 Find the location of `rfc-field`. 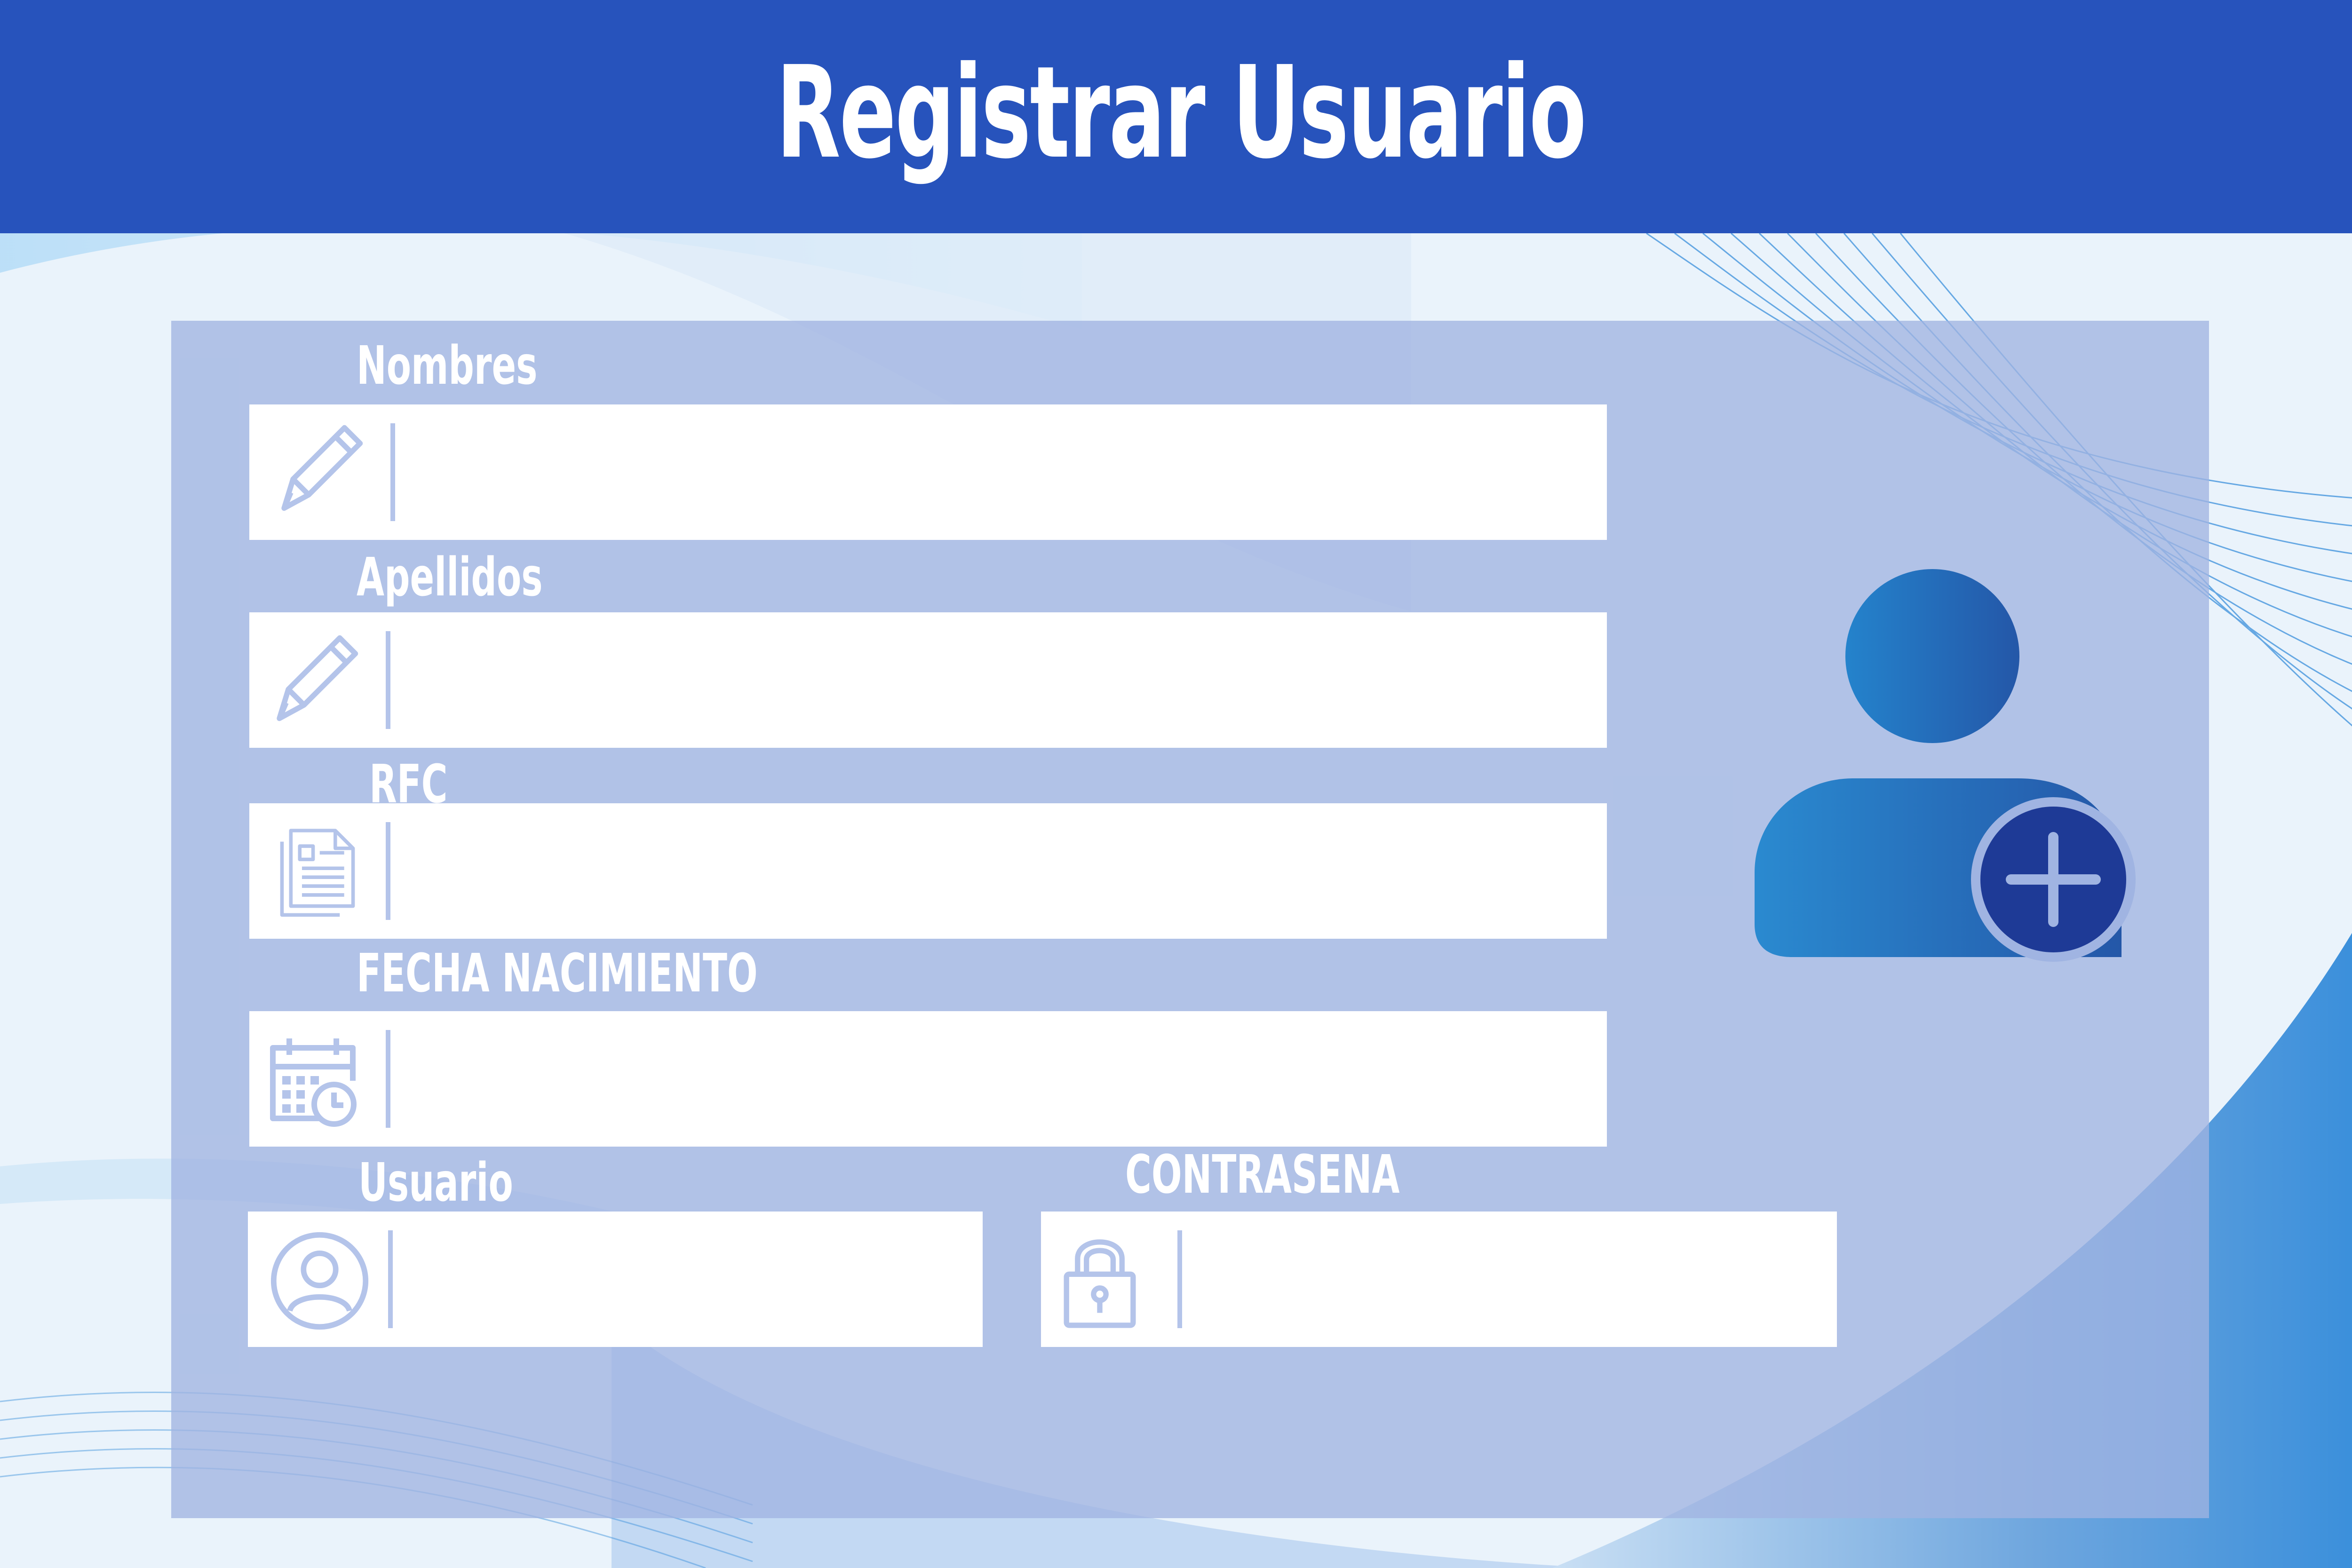

rfc-field is located at coordinates (928, 871).